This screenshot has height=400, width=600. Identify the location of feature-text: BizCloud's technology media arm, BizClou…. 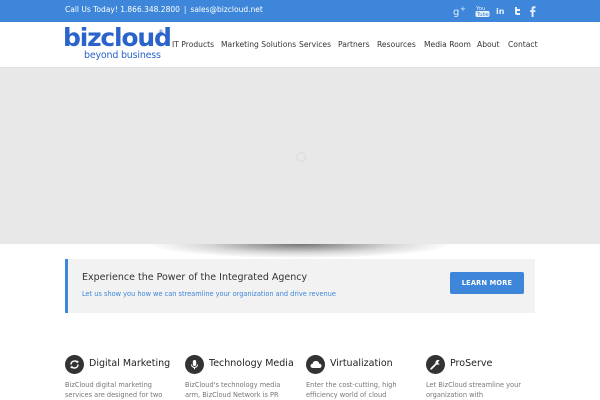
(233, 390).